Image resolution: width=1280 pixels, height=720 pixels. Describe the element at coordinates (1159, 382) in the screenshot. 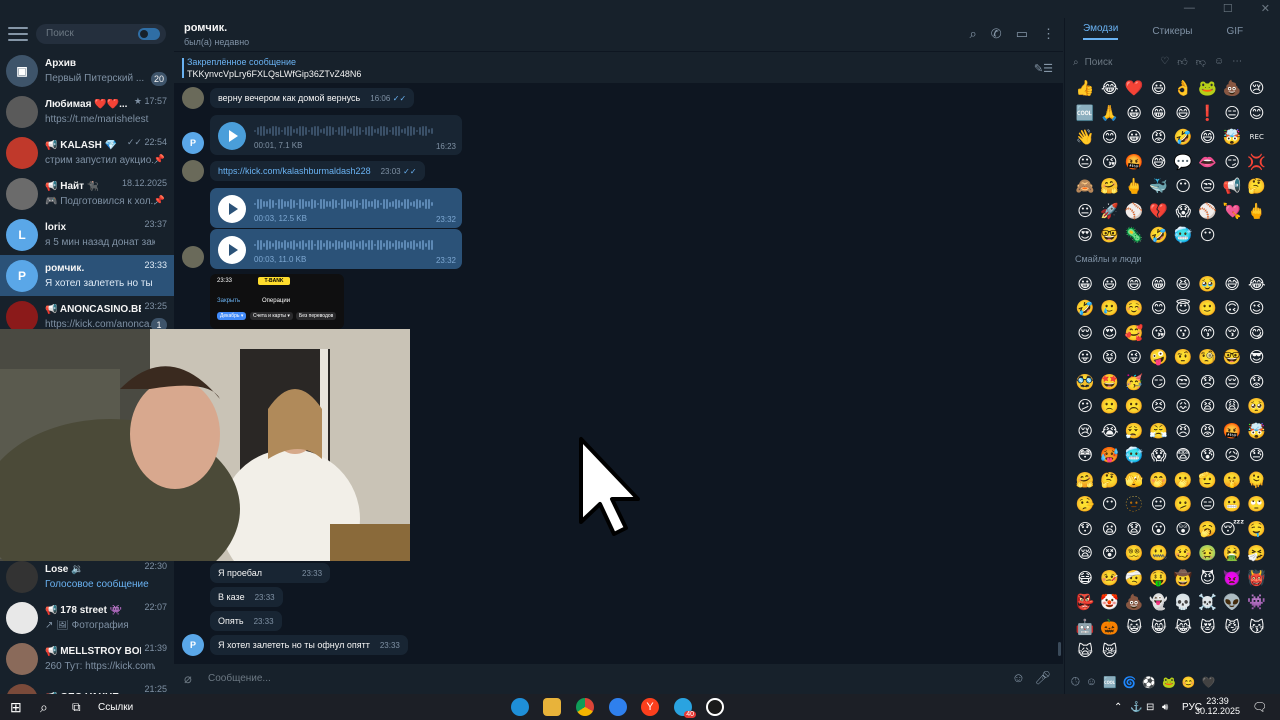

I see `emoji-button: 😏` at that location.